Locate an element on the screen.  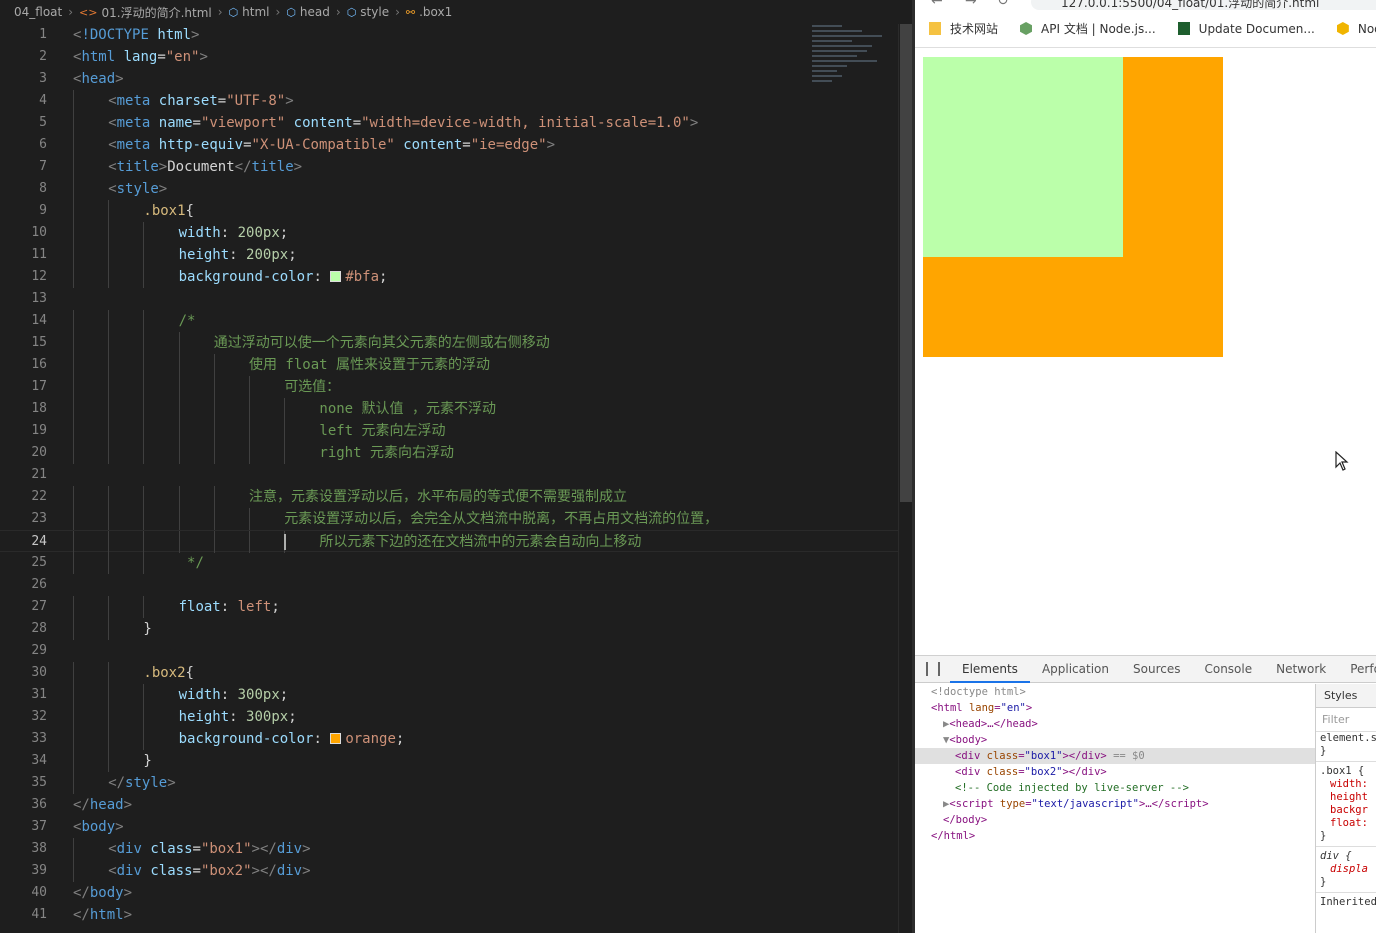
breadcrumb-item: 04_float is located at coordinates (38, 12).